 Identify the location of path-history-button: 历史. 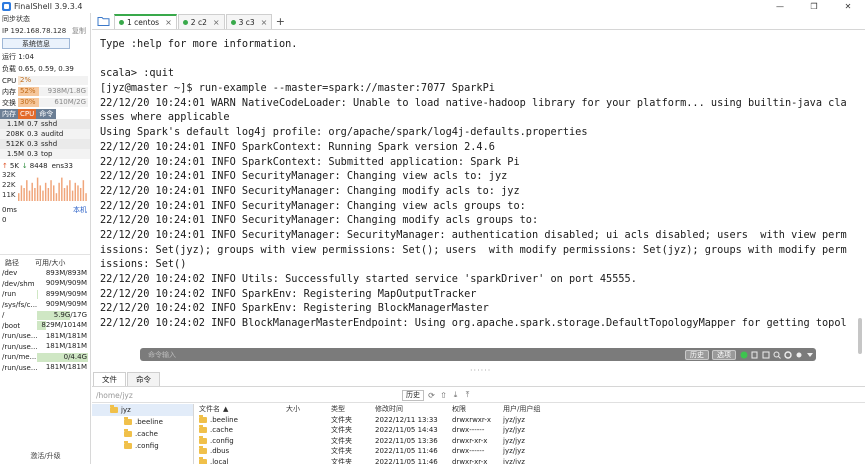
(413, 395).